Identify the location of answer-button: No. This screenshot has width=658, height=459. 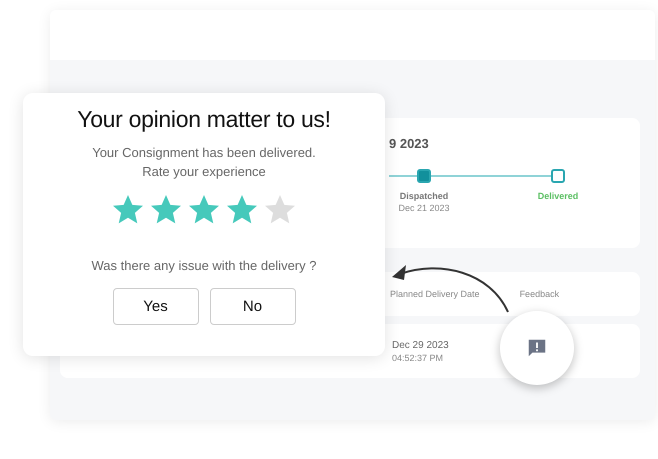
(253, 306).